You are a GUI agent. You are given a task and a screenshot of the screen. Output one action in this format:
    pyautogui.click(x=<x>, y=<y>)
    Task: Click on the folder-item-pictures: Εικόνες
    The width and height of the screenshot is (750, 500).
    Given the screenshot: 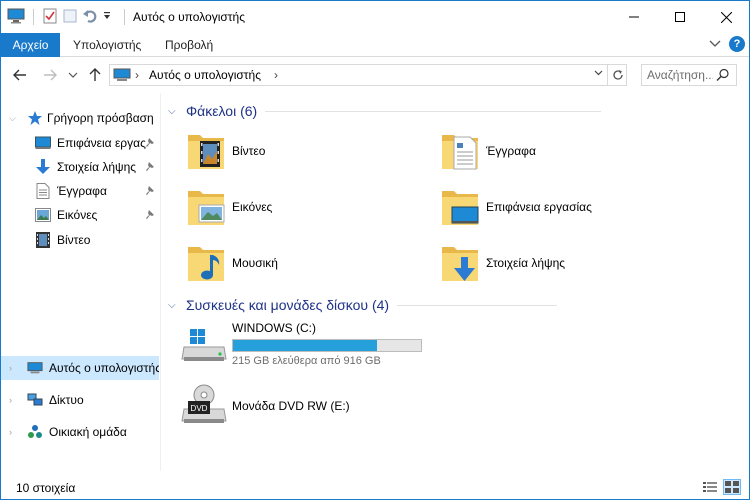 What is the action you would take?
    pyautogui.click(x=311, y=207)
    